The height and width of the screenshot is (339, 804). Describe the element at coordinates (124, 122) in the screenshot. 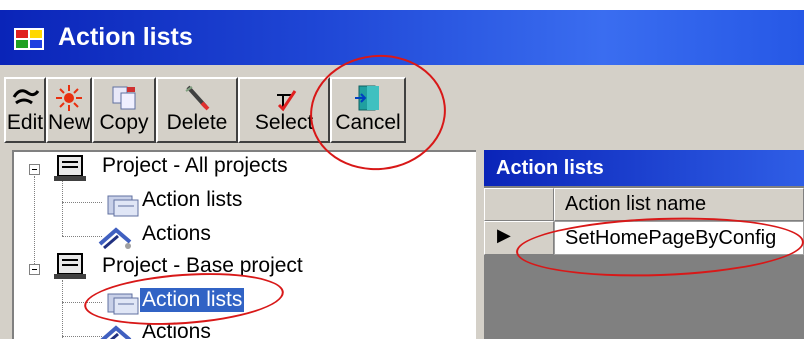

I see `copy-button-label: Copy` at that location.